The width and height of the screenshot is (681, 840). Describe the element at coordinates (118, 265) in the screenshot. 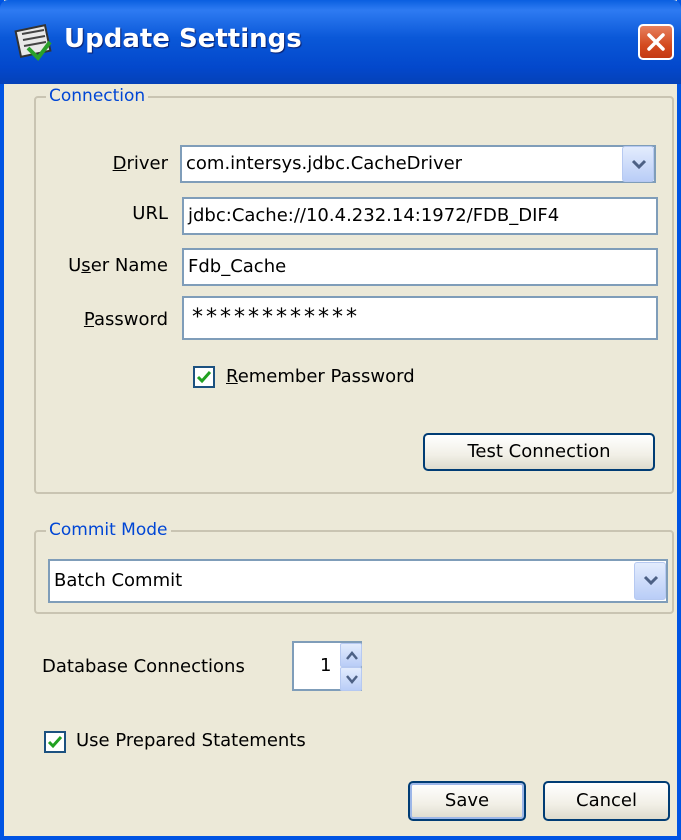

I see `username-label: User Name` at that location.